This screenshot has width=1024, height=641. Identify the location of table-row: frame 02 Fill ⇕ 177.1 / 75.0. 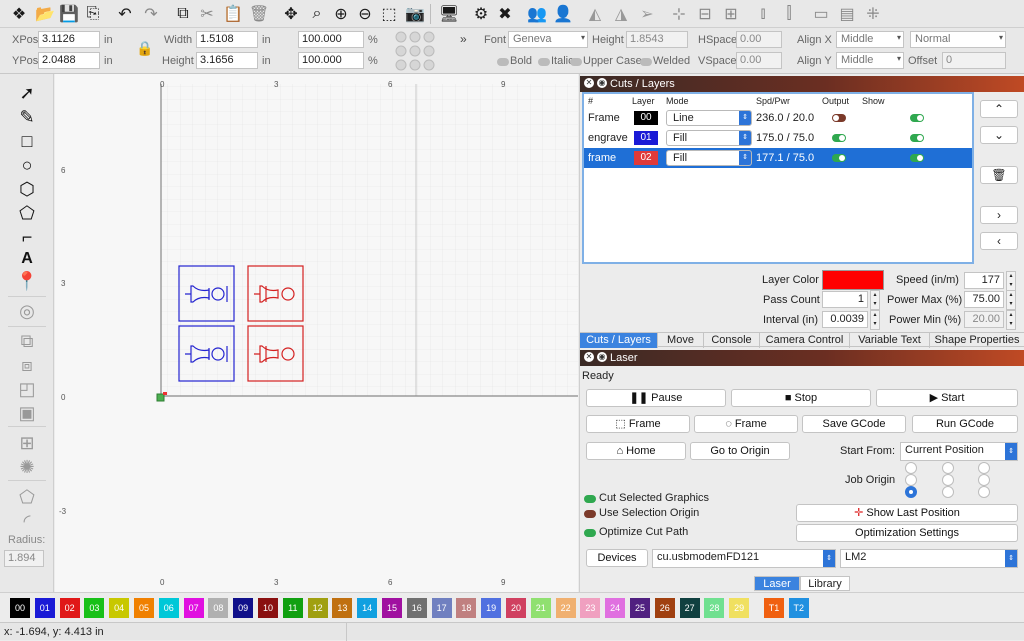
(778, 158).